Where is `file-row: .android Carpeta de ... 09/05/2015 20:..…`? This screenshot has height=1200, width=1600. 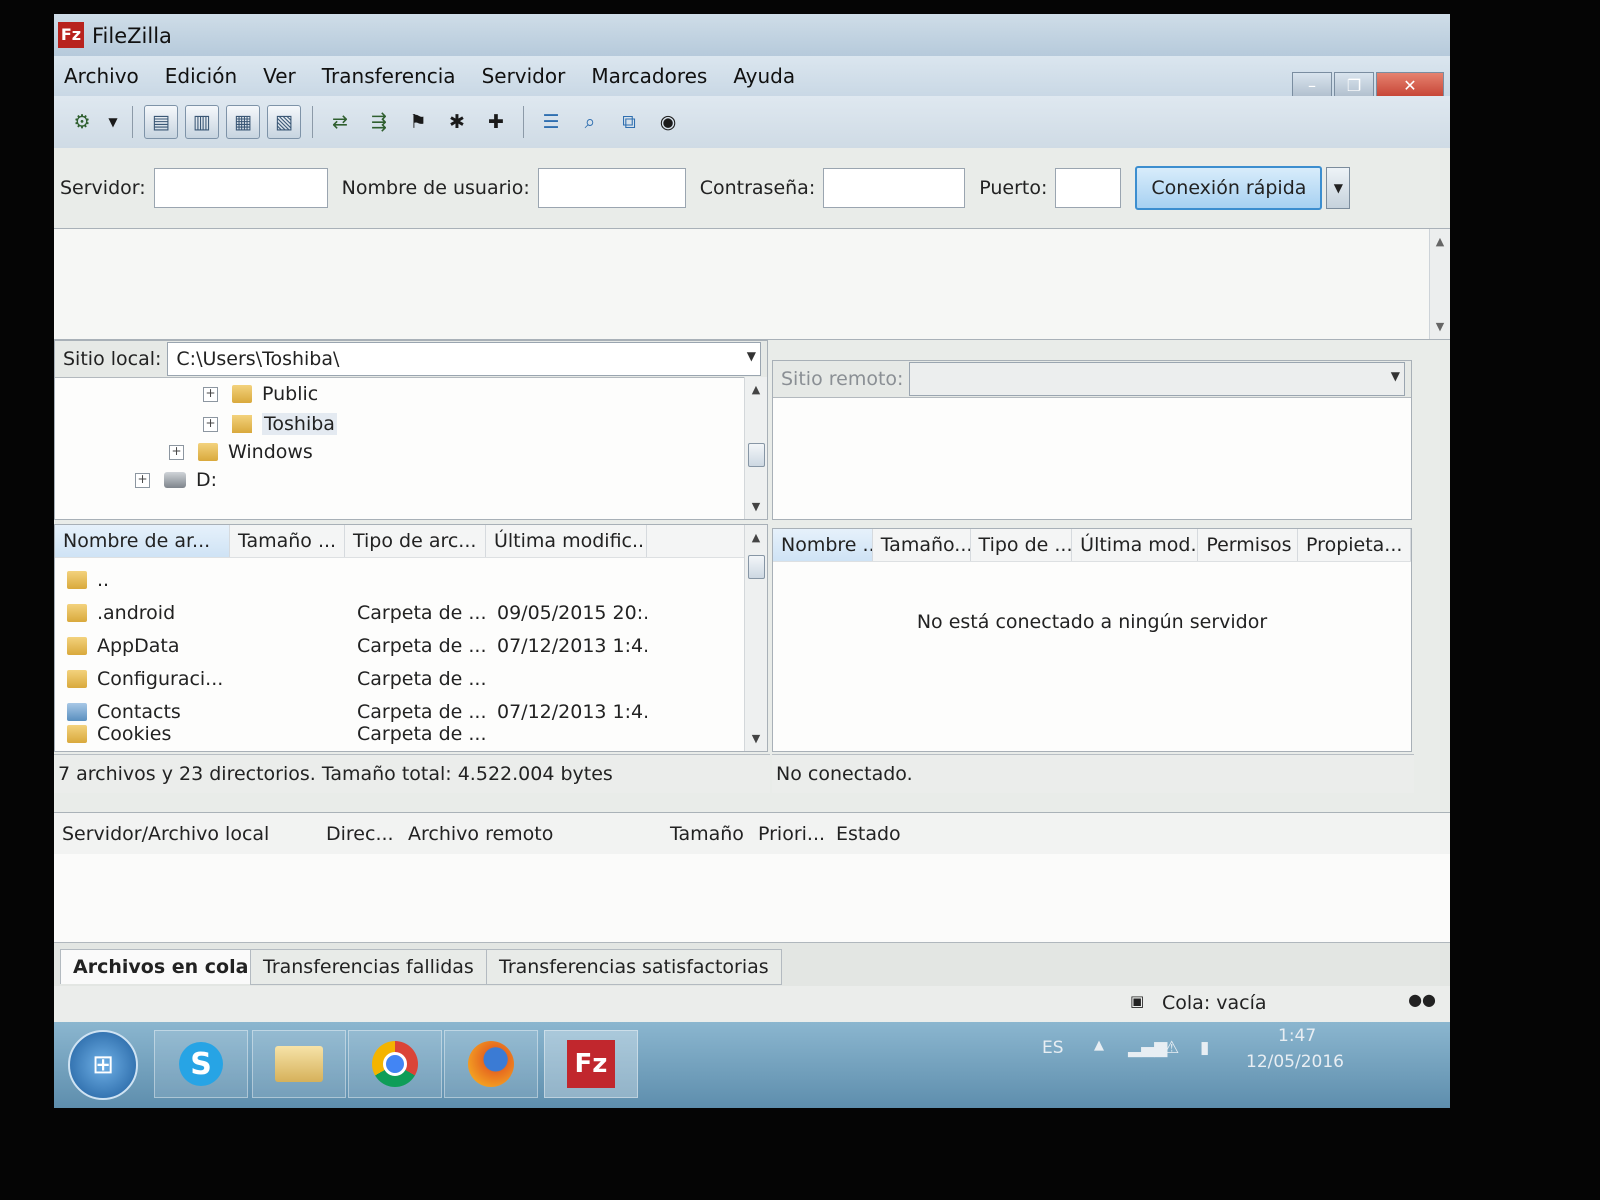 file-row: .android Carpeta de ... 09/05/2015 20:..… is located at coordinates (351, 612).